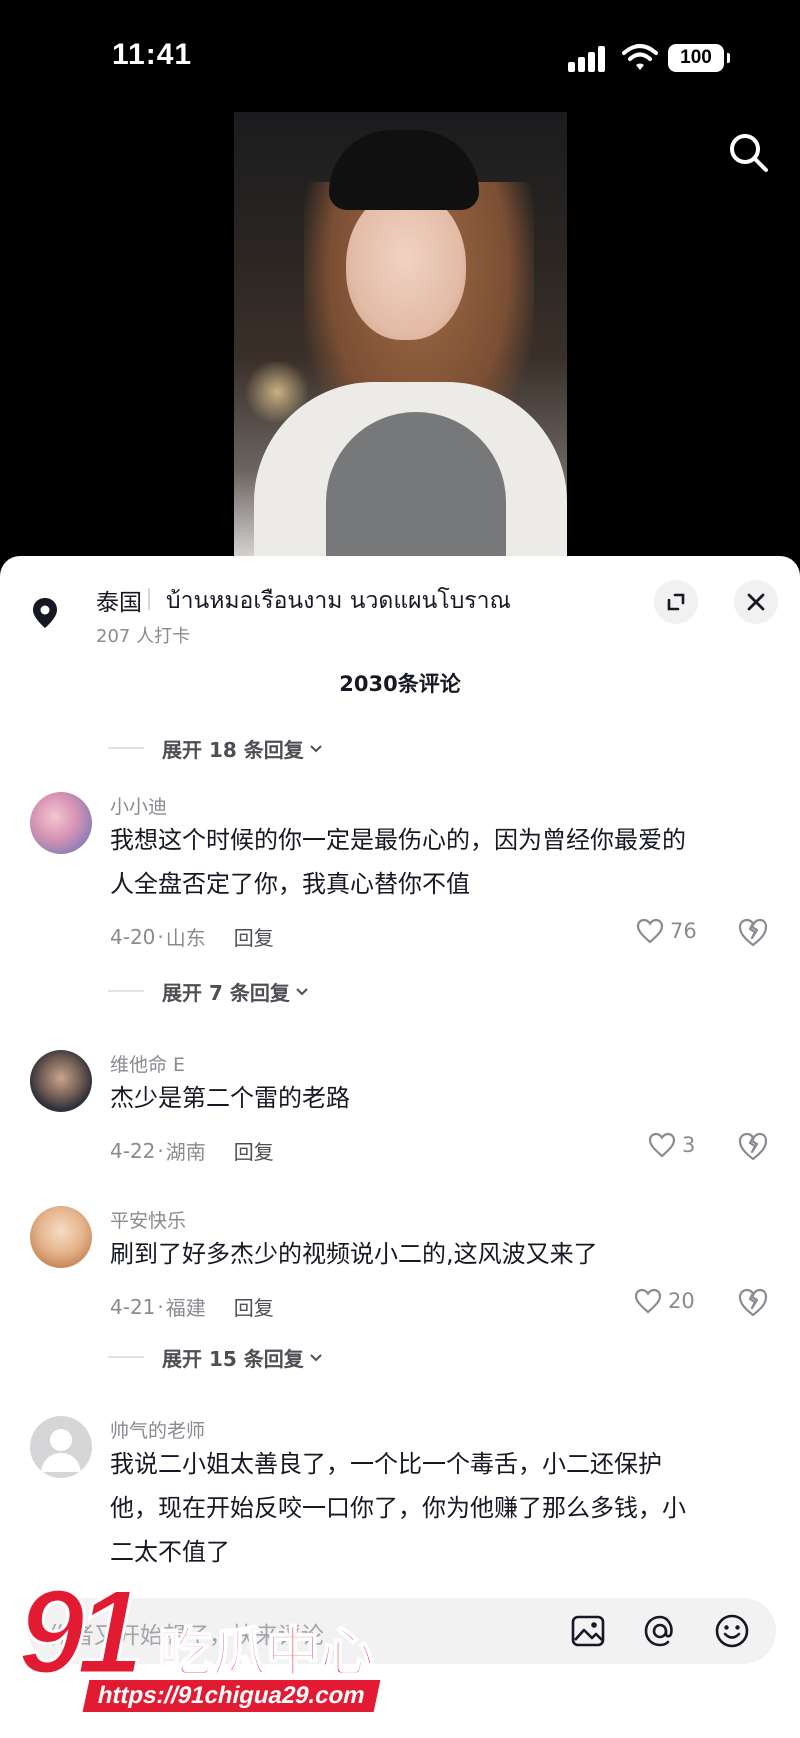 This screenshot has height=1738, width=800. What do you see at coordinates (398, 840) in the screenshot?
I see `comment-text-line: 我想这个时候的你一定是最伤心的，因为曾经你最爱的` at bounding box center [398, 840].